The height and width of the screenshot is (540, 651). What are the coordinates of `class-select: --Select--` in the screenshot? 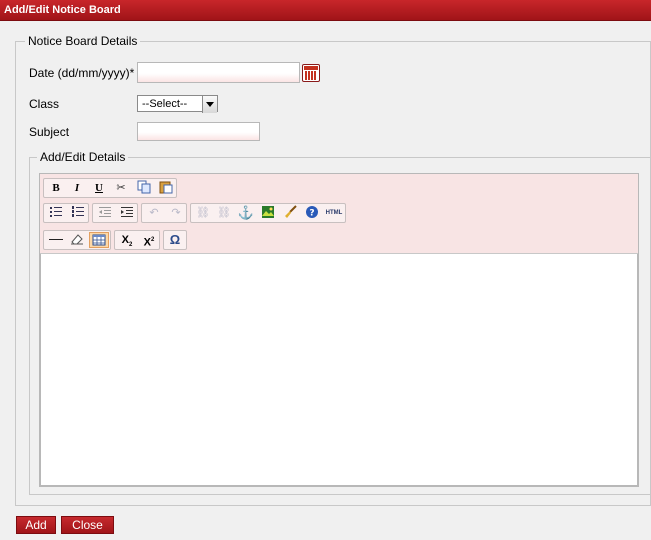 It's located at (177, 104).